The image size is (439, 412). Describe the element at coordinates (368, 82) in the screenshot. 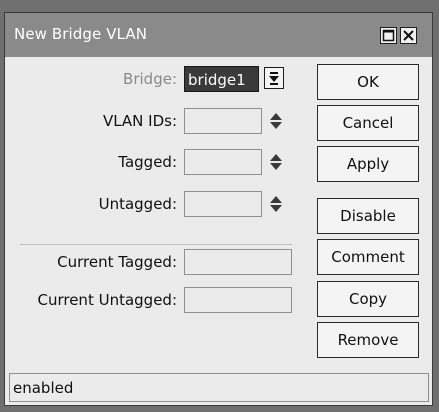

I see `ok-button: OK` at that location.